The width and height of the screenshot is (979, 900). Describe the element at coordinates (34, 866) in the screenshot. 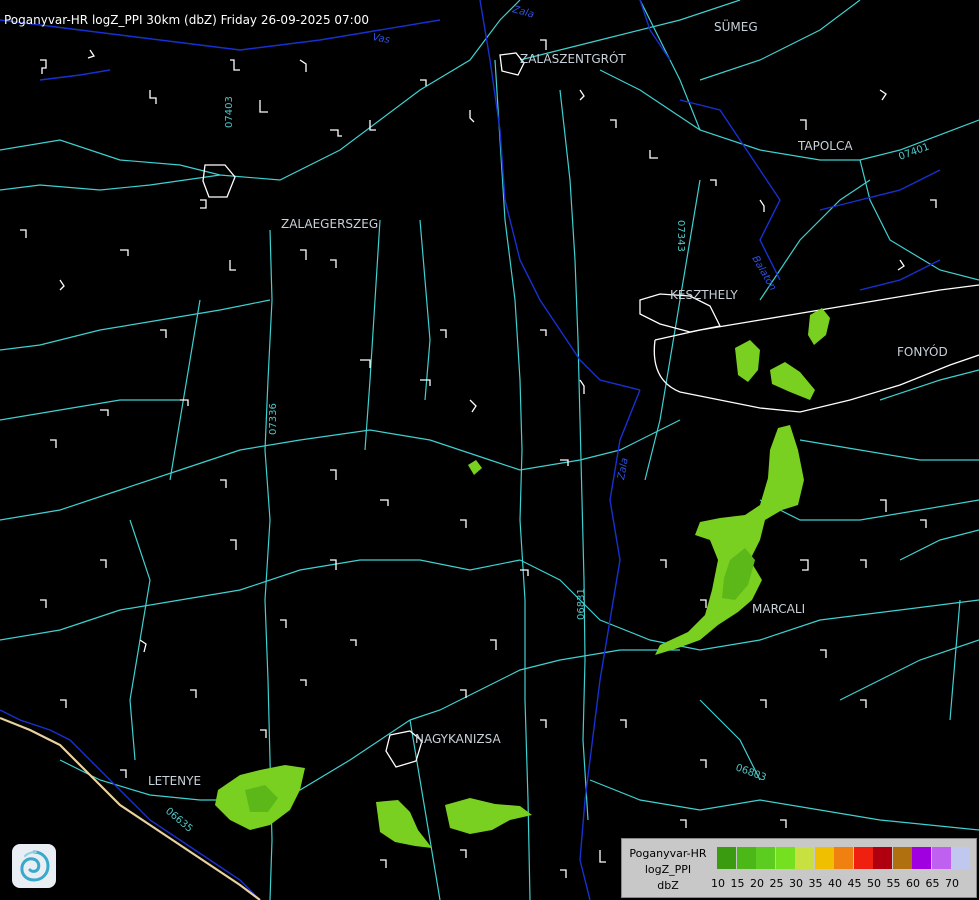

I see `met-service-swirl-icon` at that location.